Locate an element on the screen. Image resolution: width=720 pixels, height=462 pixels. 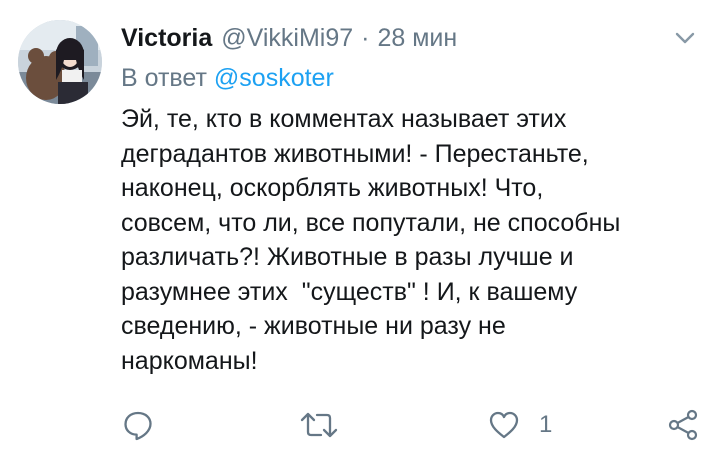
tweet-text-line: Эй, те, кто в комментах называет этих is located at coordinates (344, 119).